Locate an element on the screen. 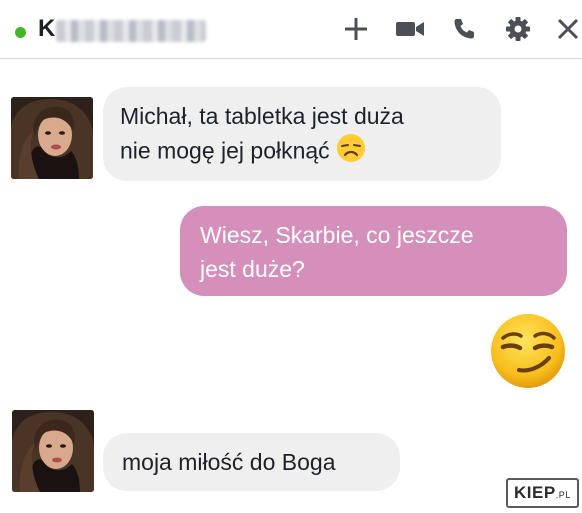 The image size is (582, 513). plus-icon is located at coordinates (356, 29).